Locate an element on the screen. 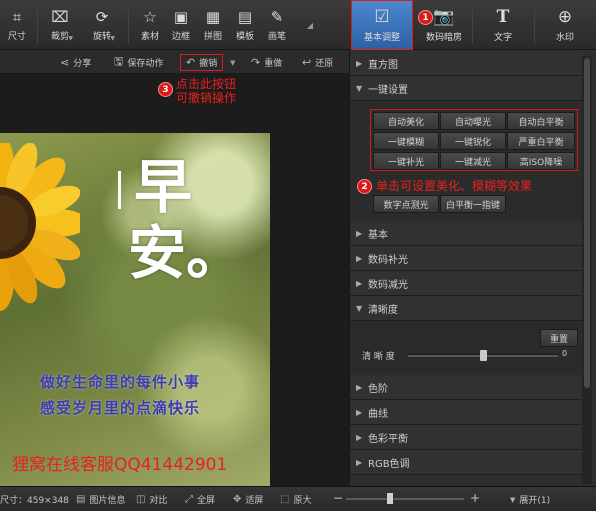 This screenshot has height=511, width=596. tool-crop: ⌧ 裁剪 ▼ is located at coordinates (60, 25).